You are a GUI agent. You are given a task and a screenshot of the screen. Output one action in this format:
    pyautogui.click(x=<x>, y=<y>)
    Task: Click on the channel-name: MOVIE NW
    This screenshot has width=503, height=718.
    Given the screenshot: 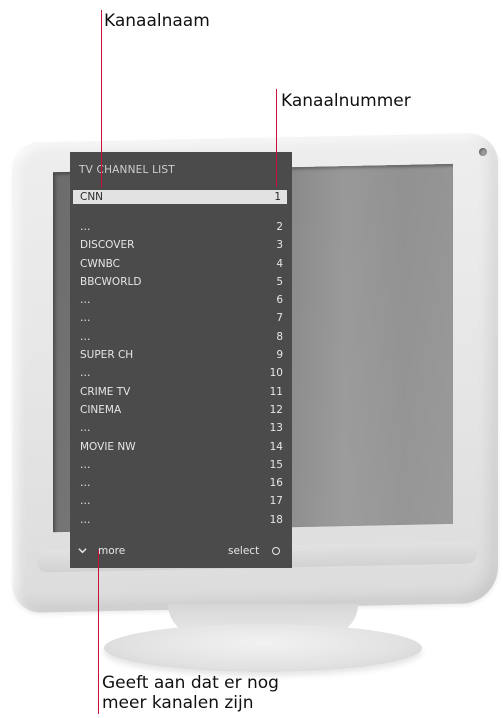 What is the action you would take?
    pyautogui.click(x=108, y=446)
    